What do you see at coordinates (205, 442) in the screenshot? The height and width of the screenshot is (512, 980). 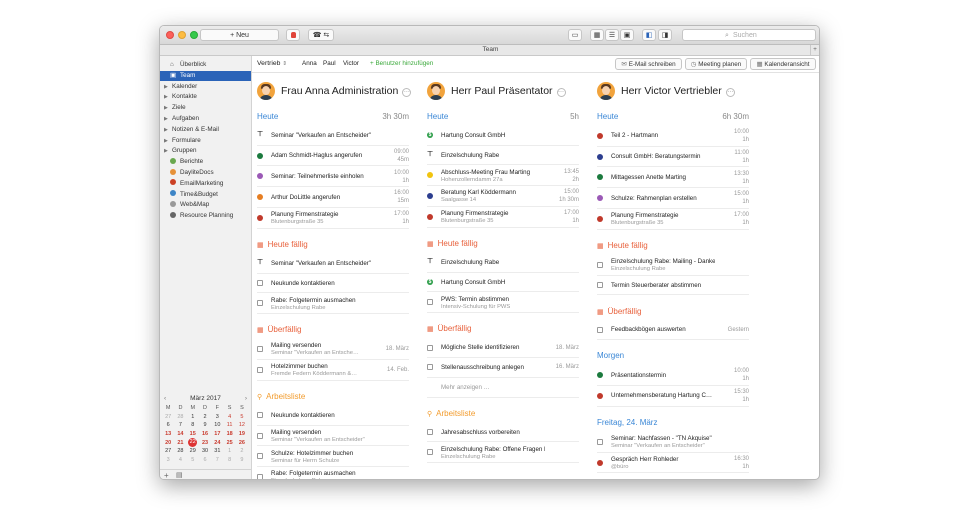 I see `calendar-day: 23` at bounding box center [205, 442].